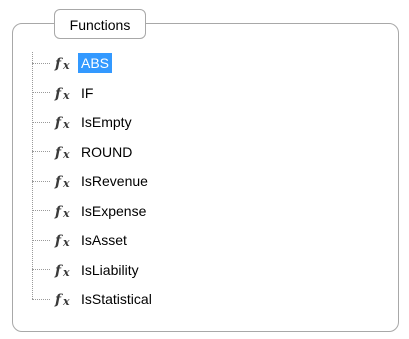  I want to click on tree-item: f x IsRevenue, so click(180, 181).